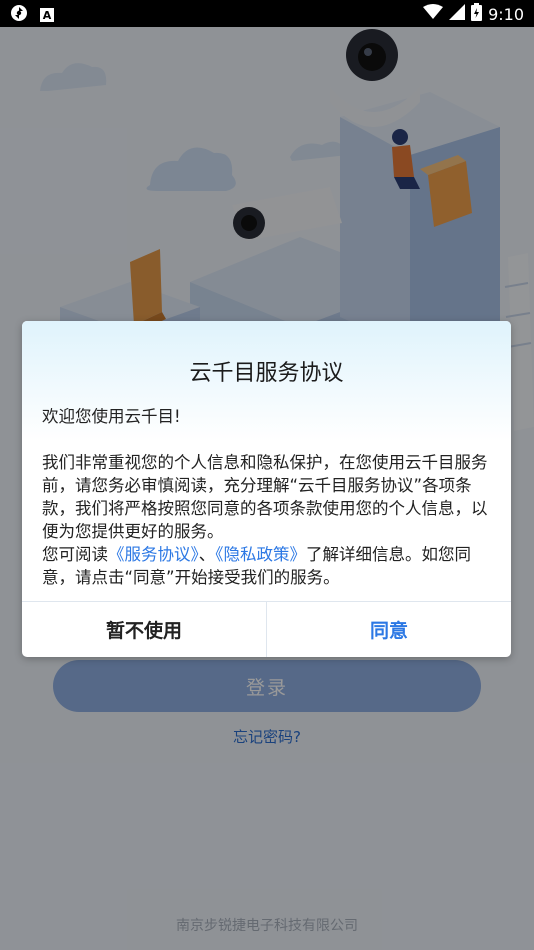 This screenshot has height=950, width=534. I want to click on agree-button: 同意, so click(389, 629).